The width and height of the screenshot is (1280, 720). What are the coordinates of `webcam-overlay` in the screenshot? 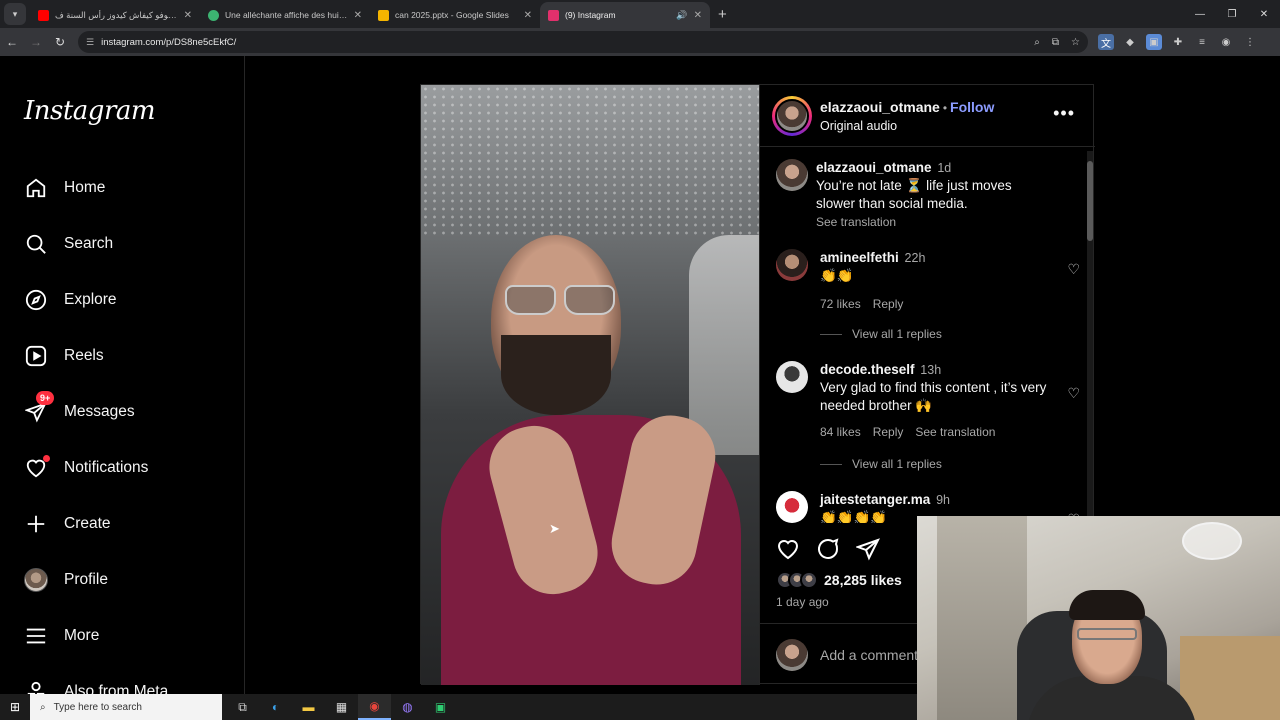 It's located at (1098, 618).